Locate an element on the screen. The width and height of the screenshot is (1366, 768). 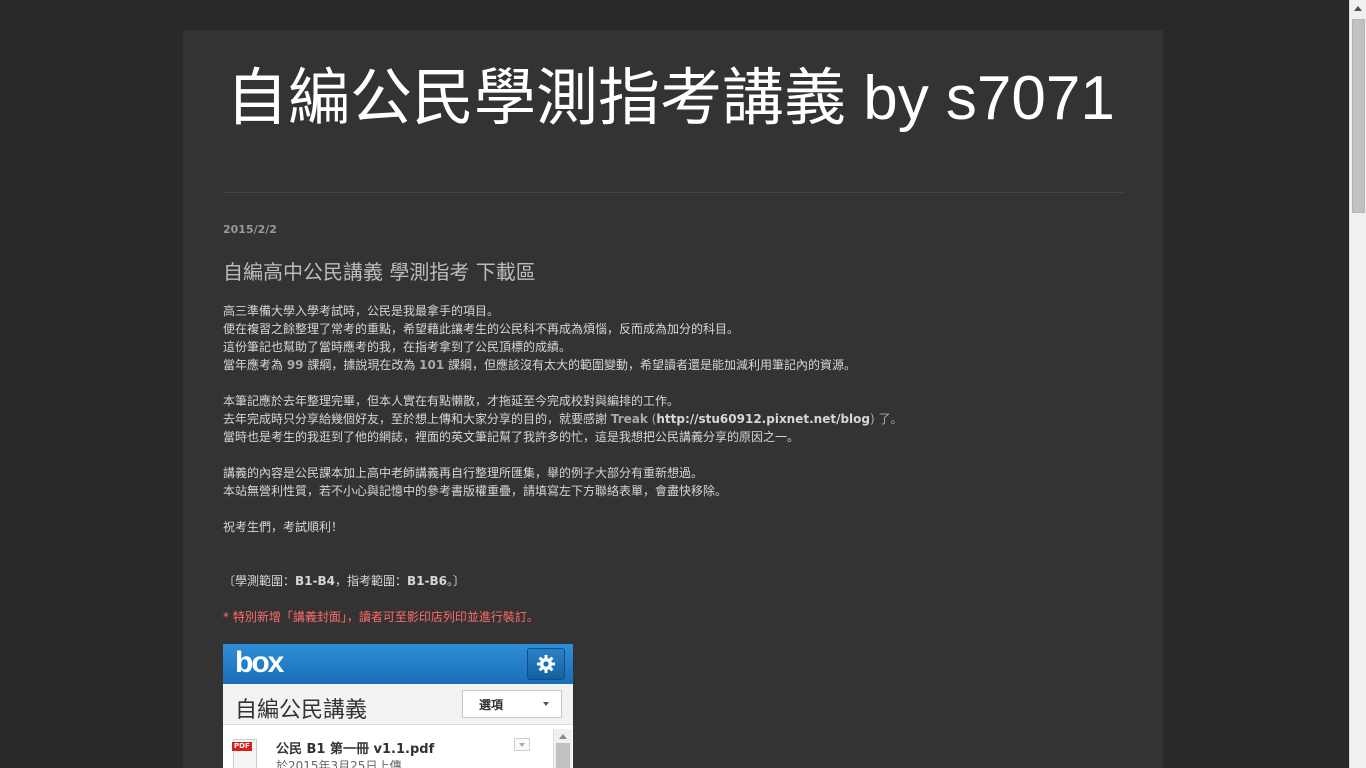
chevron-down-icon is located at coordinates (546, 704).